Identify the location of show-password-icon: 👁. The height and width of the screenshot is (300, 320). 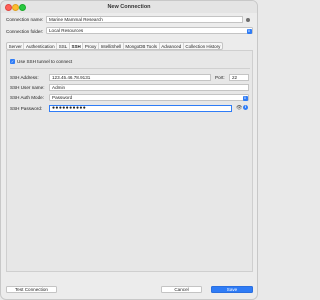
(239, 108).